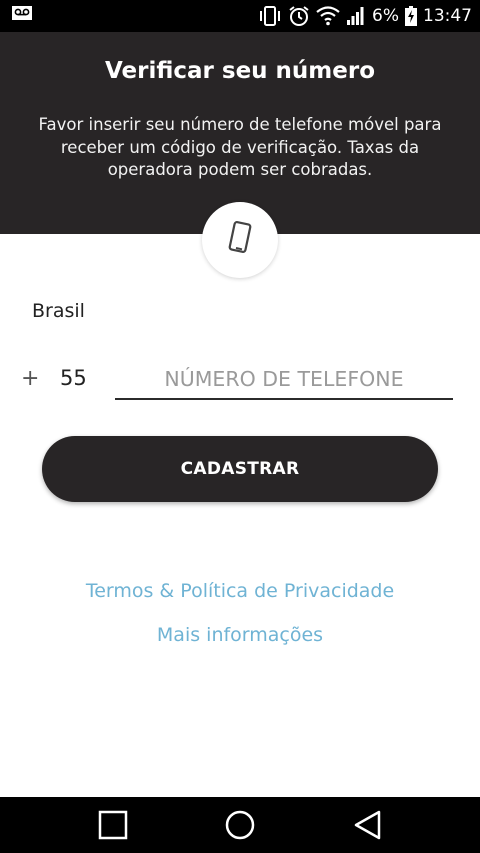 The image size is (480, 853). What do you see at coordinates (240, 469) in the screenshot?
I see `register-button: CADASTRAR` at bounding box center [240, 469].